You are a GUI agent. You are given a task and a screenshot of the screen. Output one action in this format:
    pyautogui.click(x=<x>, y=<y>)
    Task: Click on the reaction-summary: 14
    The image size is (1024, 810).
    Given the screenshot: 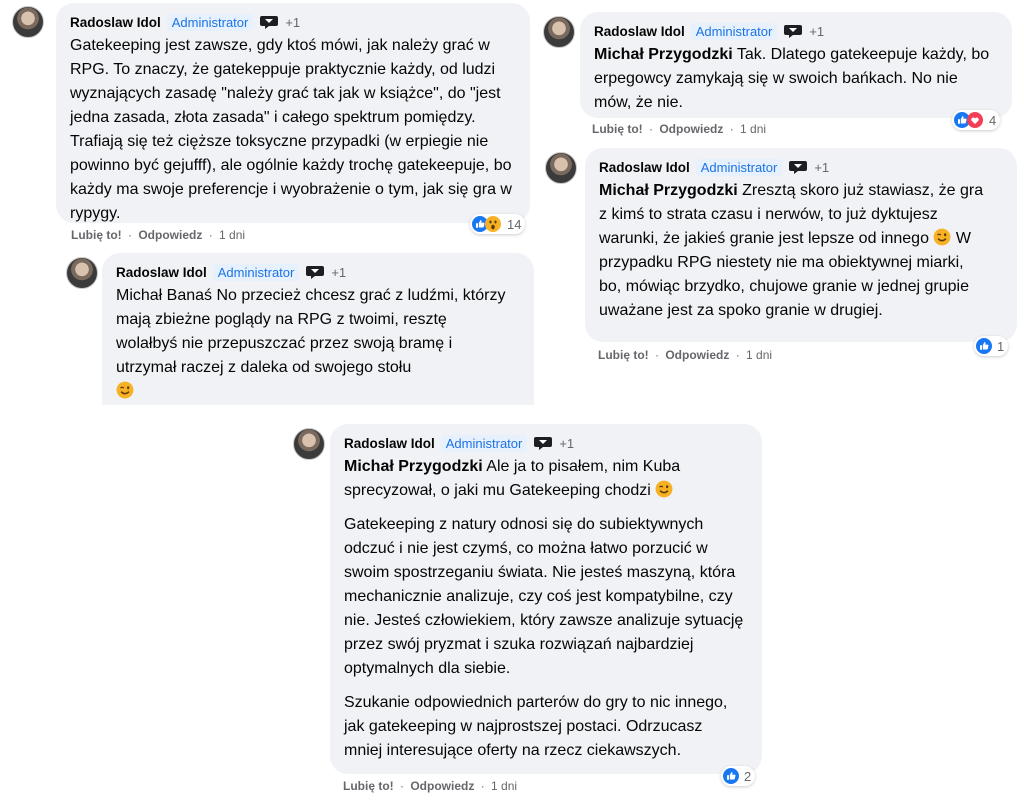 What is the action you would take?
    pyautogui.click(x=498, y=224)
    